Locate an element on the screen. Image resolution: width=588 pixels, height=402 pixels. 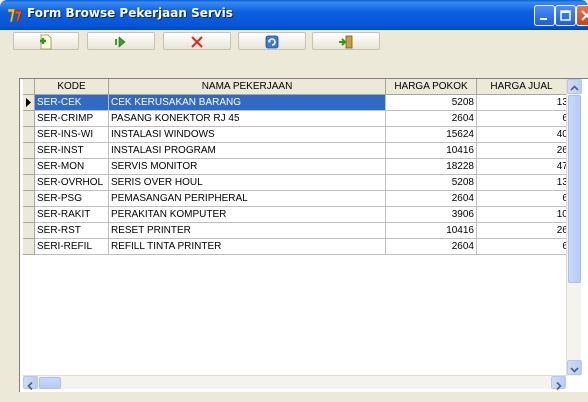
table-row: SER-INS-WIINSTALASI WINDOWS156244030 is located at coordinates (296, 135).